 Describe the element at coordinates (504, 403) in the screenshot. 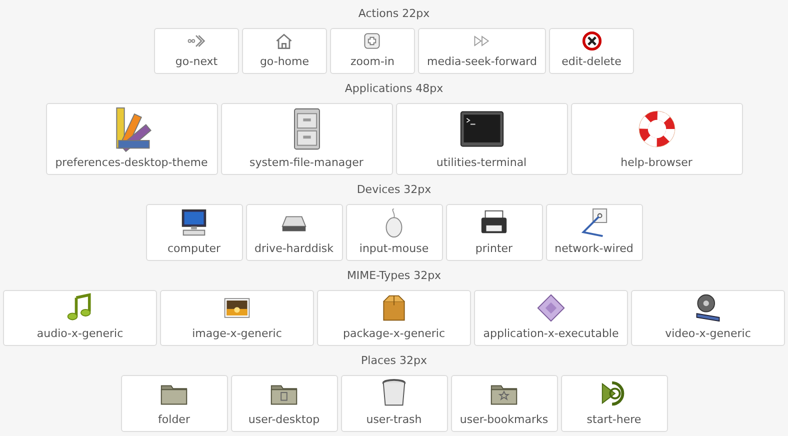

I see `icon-tile: user-bookmarks` at that location.